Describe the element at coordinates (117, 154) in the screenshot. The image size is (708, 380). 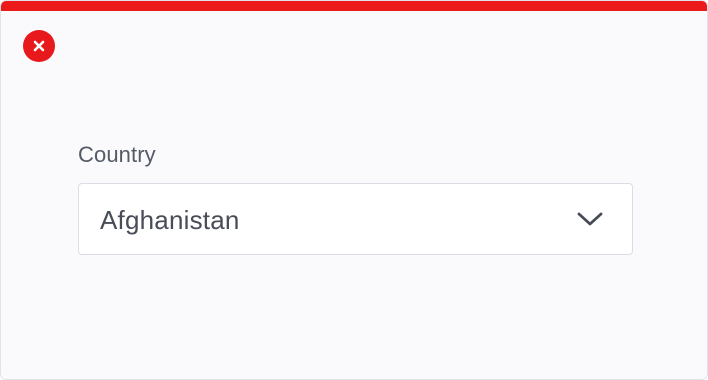
I see `country-label: Country` at that location.